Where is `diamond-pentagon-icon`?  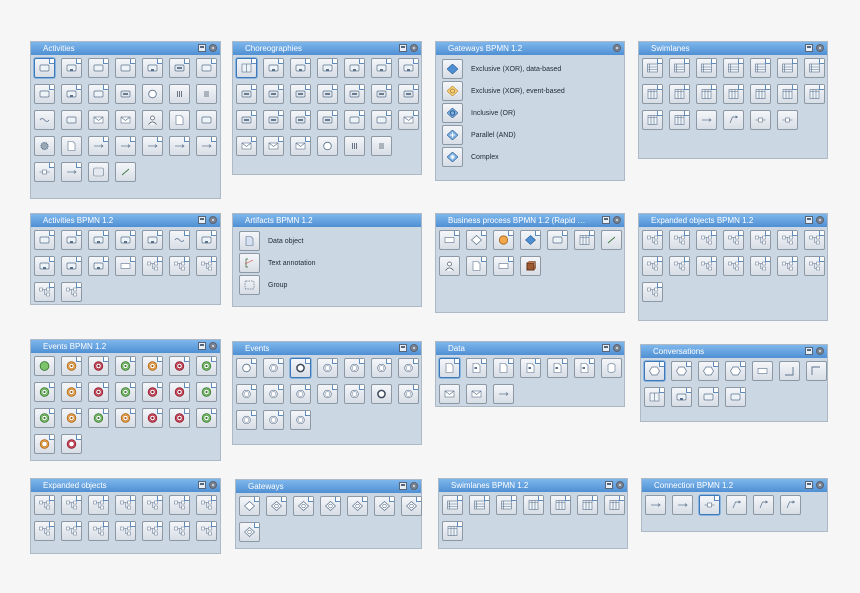 diamond-pentagon-icon is located at coordinates (452, 91).